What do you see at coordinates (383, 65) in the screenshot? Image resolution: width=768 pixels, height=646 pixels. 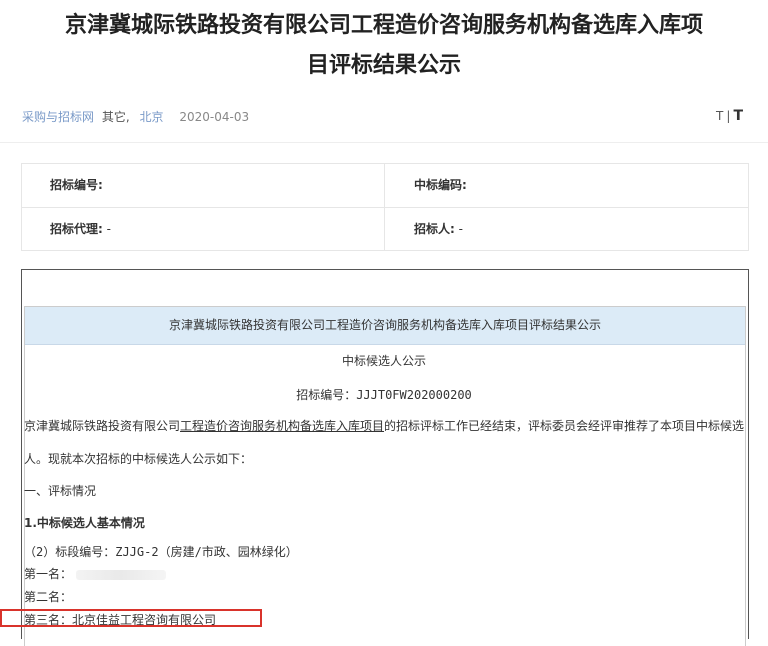 I see `page-title-line2: 目评标结果公示` at bounding box center [383, 65].